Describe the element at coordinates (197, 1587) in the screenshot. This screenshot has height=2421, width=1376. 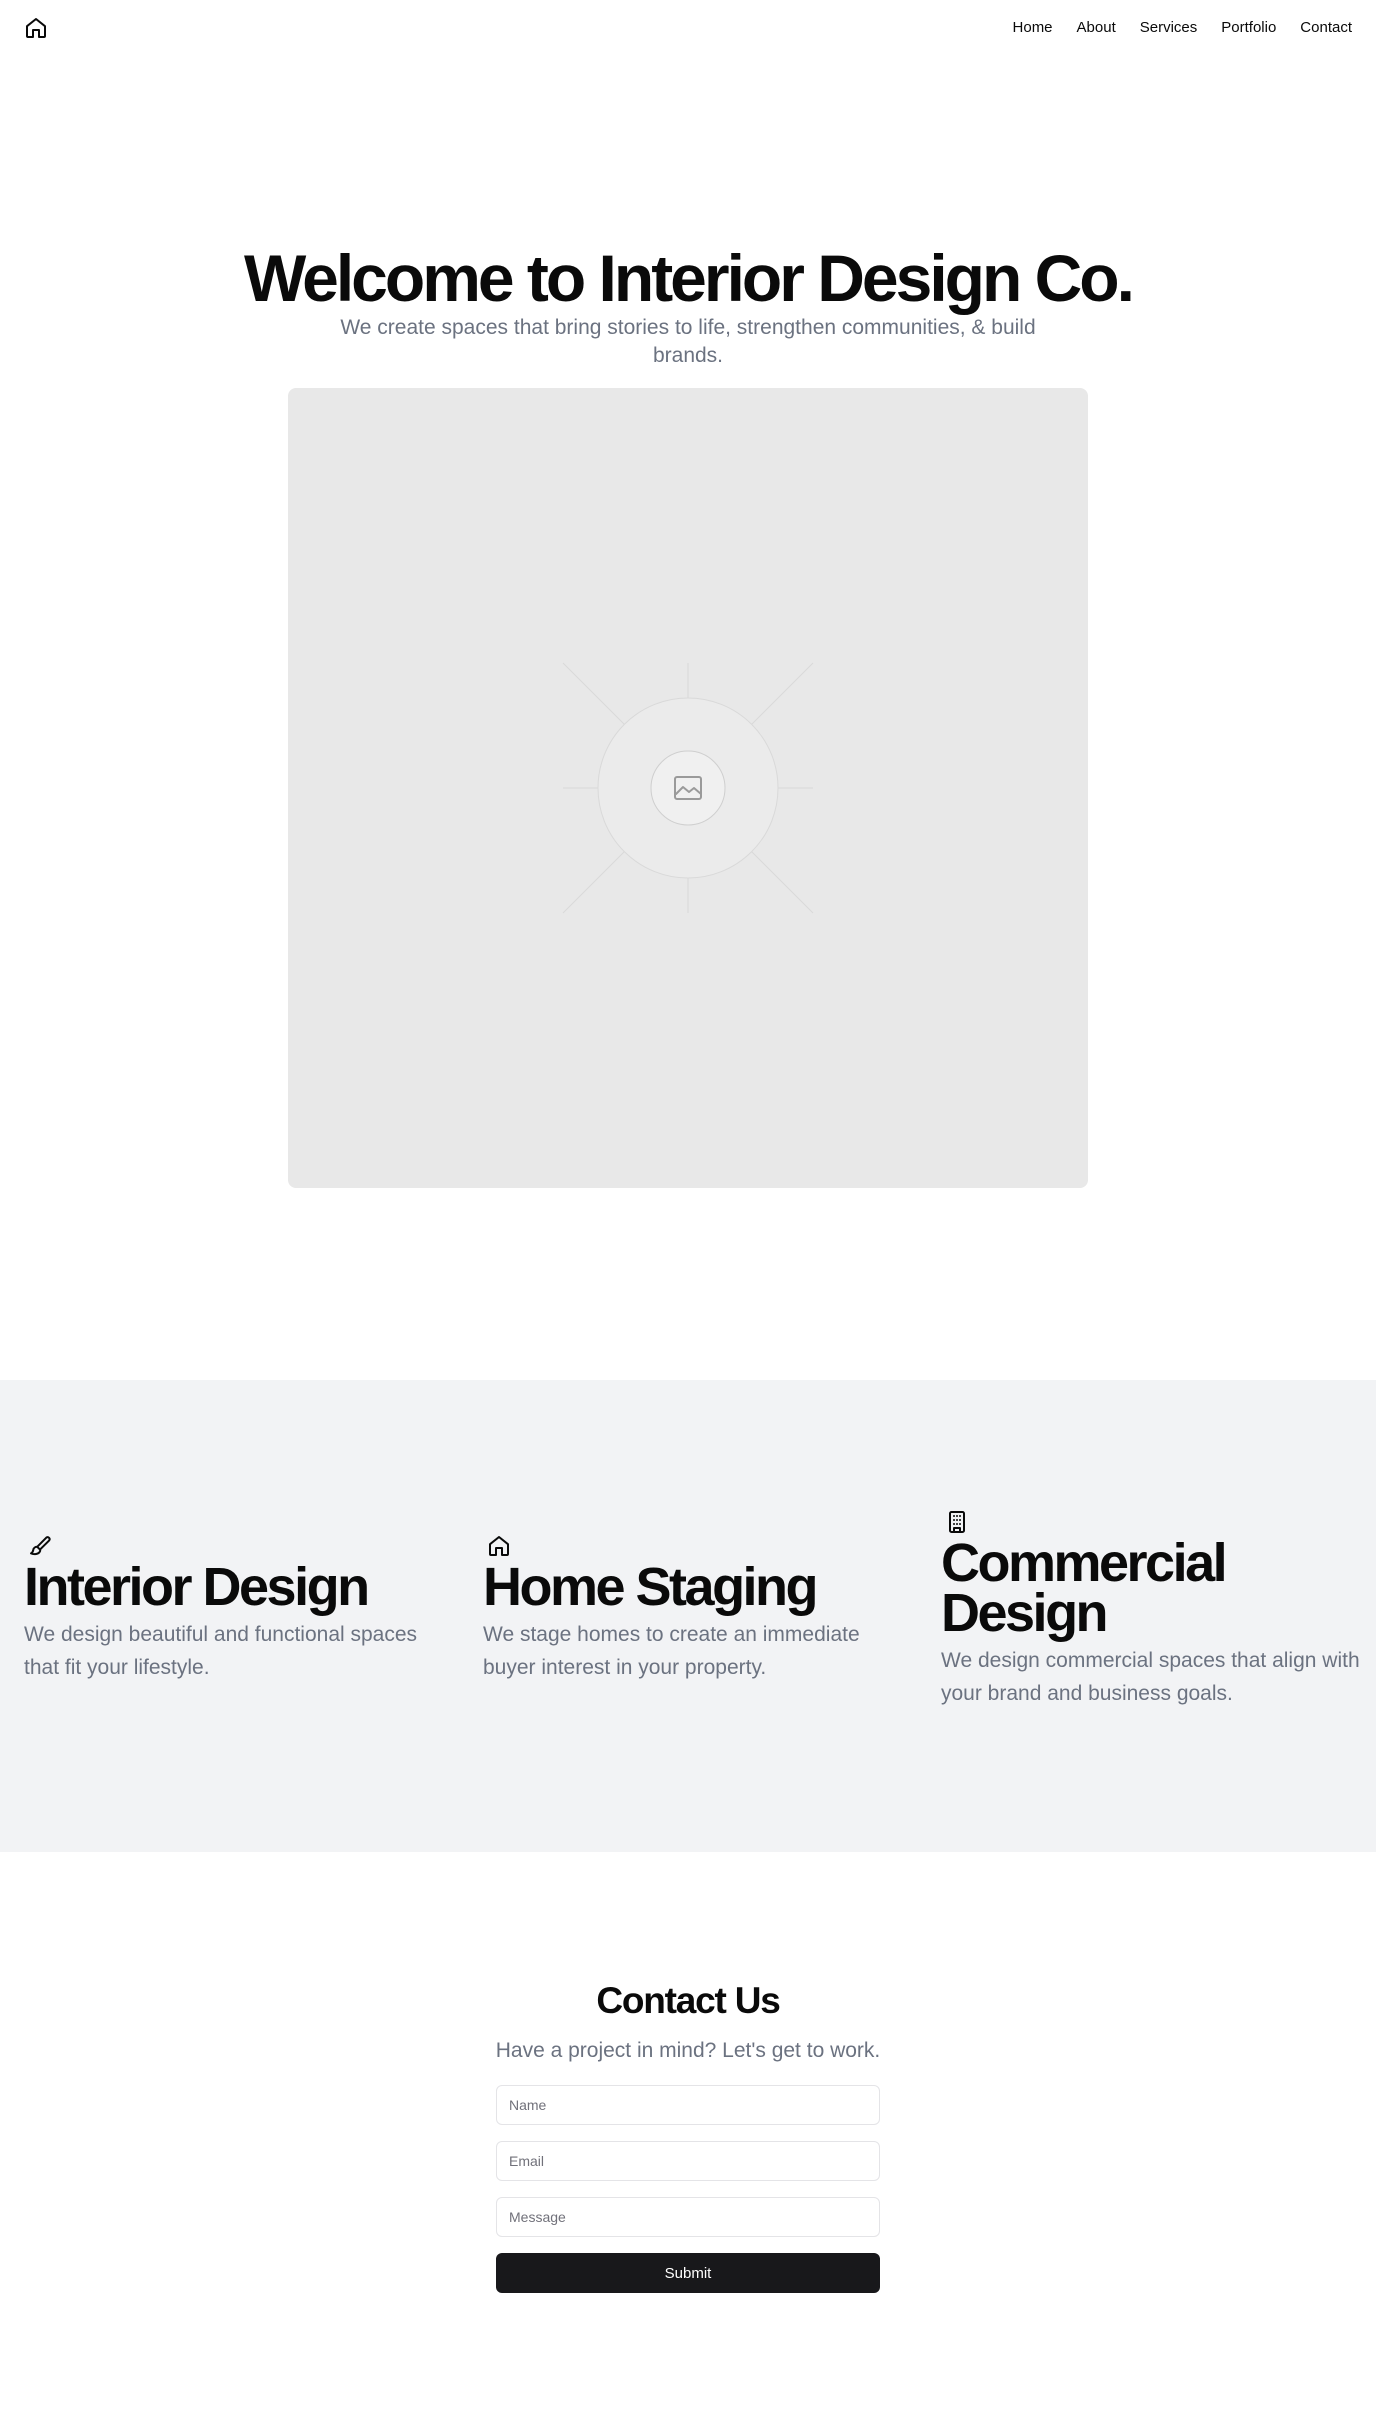
I see `service-title: Interior Design` at that location.